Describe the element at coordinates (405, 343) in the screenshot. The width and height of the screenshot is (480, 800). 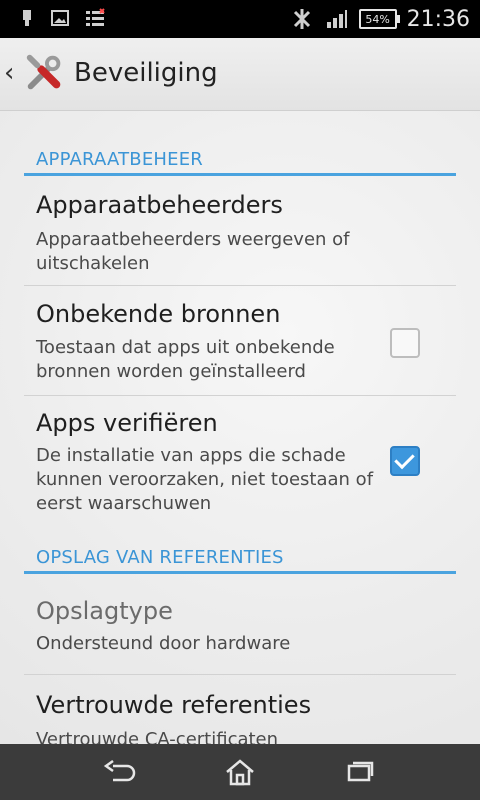
I see `unknown-sources-checkbox` at that location.